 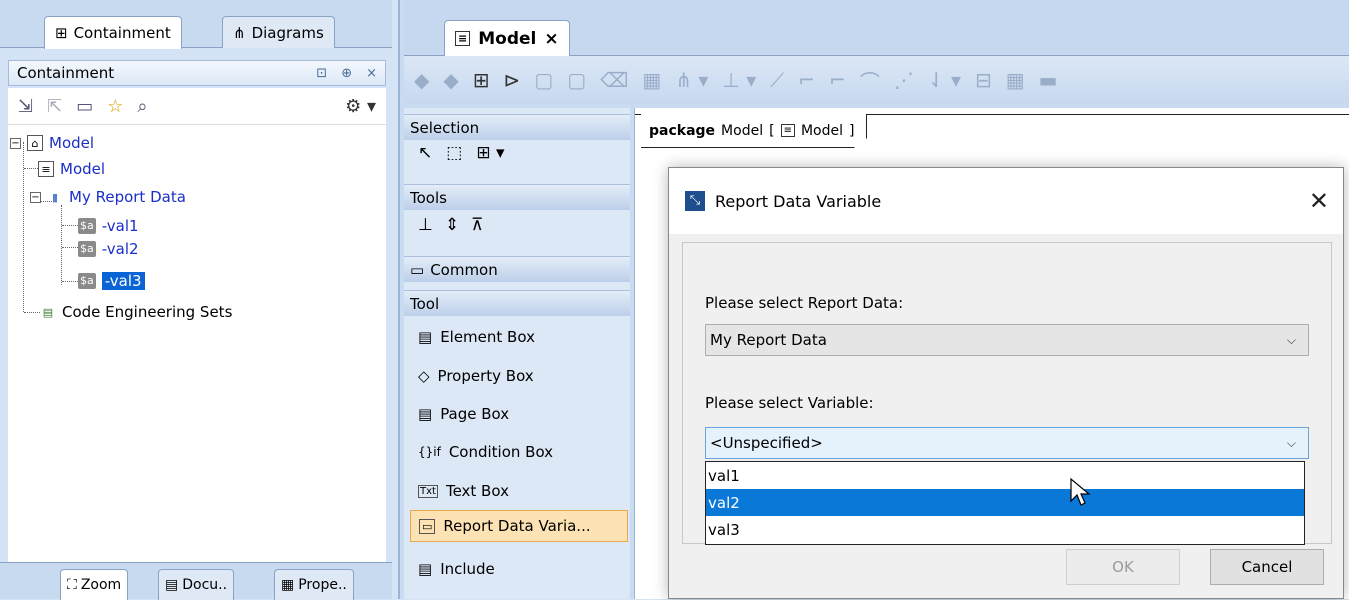 I want to click on paste-icon: ▢, so click(x=576, y=80).